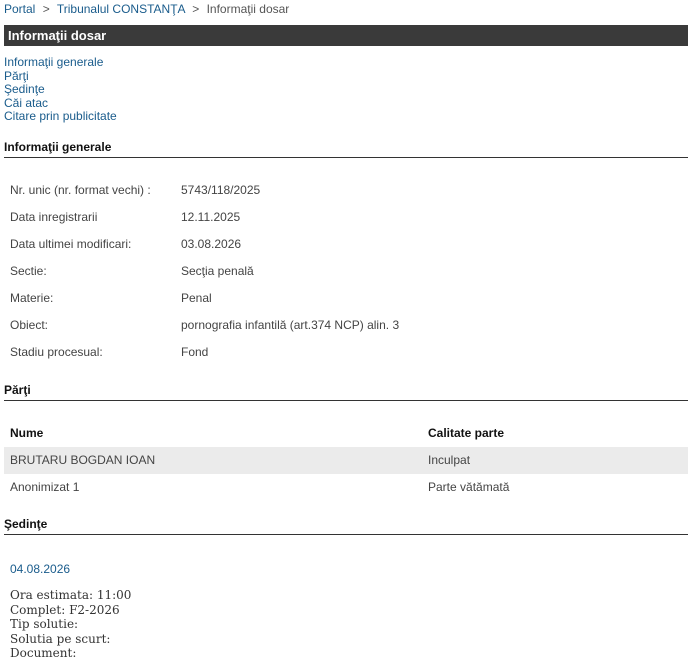  Describe the element at coordinates (195, 352) in the screenshot. I see `info-value: Fond` at that location.